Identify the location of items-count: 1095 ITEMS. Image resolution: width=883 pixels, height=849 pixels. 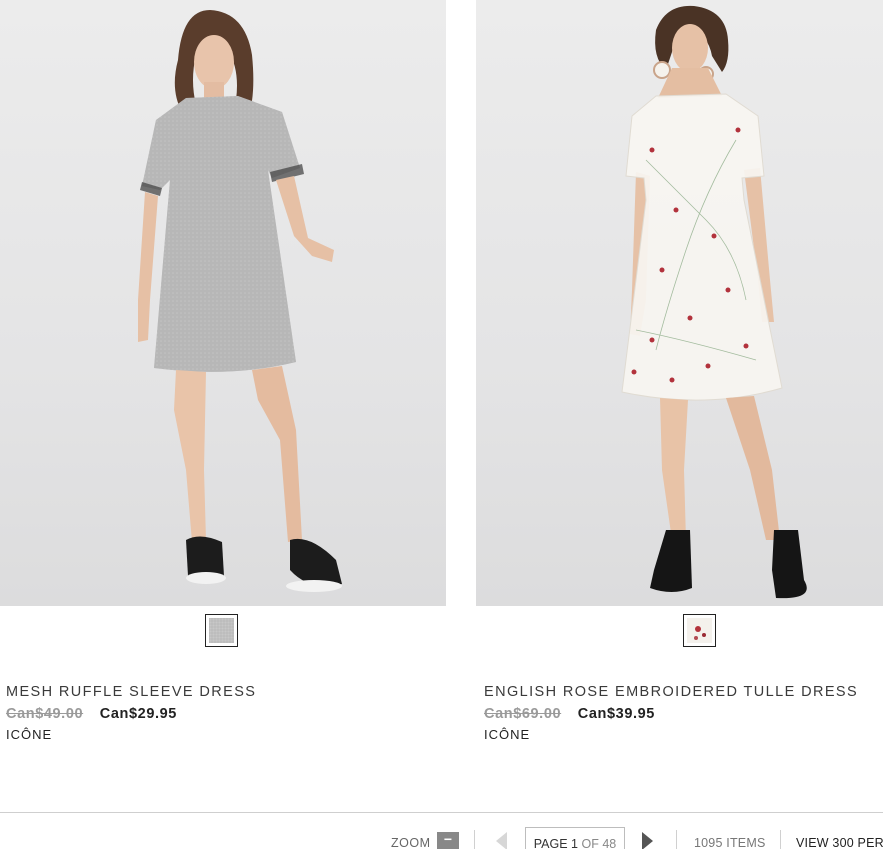
(730, 842).